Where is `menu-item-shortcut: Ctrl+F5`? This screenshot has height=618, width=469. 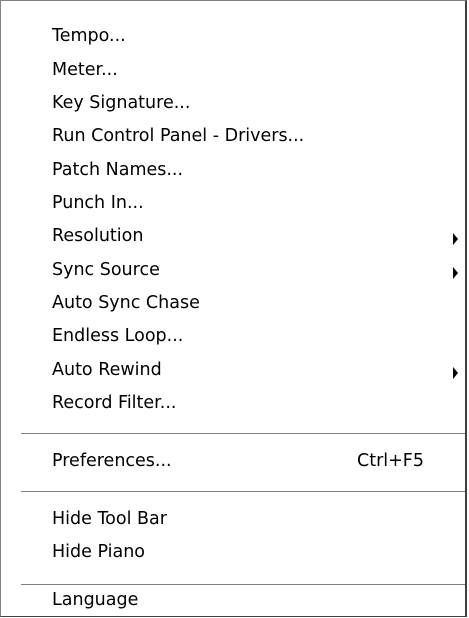 menu-item-shortcut: Ctrl+F5 is located at coordinates (391, 461).